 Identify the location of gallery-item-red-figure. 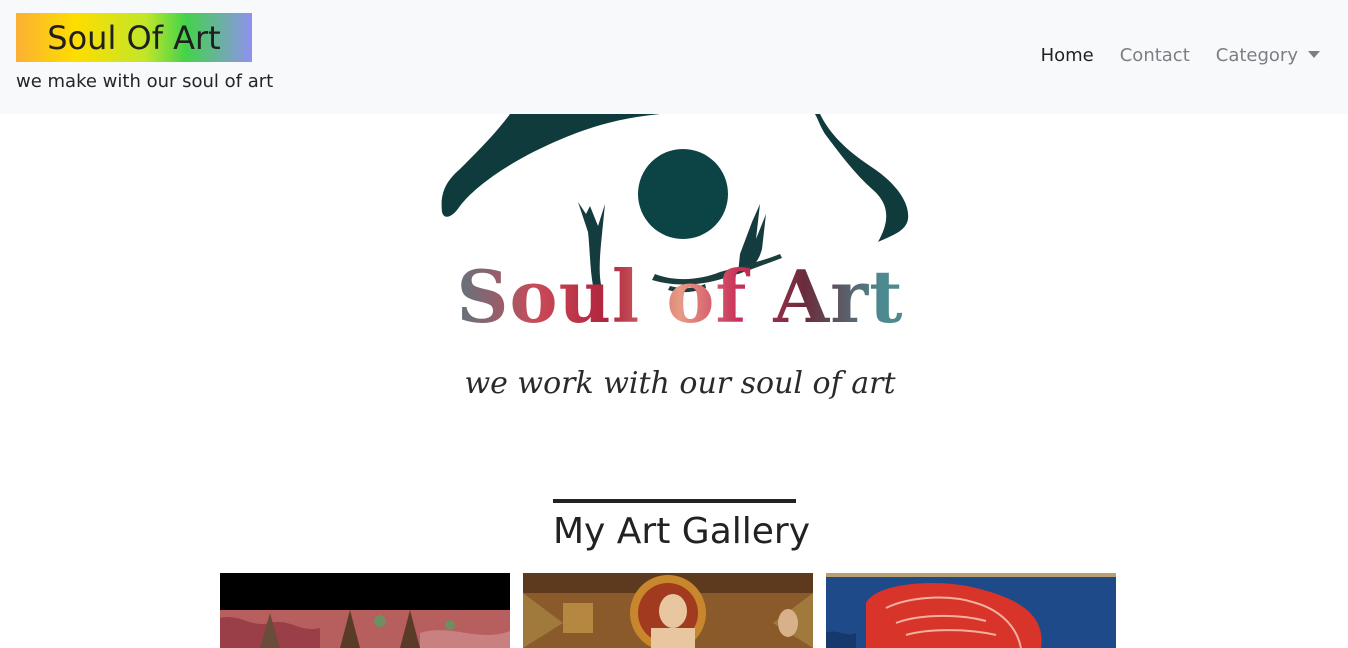
(971, 610).